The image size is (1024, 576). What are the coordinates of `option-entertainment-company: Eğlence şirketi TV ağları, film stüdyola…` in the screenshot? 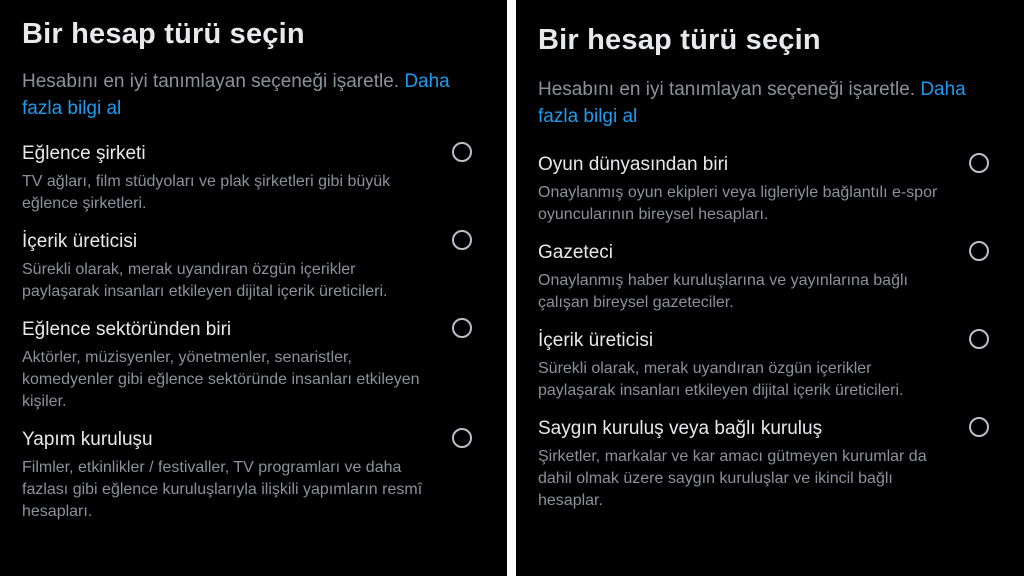 It's located at (253, 178).